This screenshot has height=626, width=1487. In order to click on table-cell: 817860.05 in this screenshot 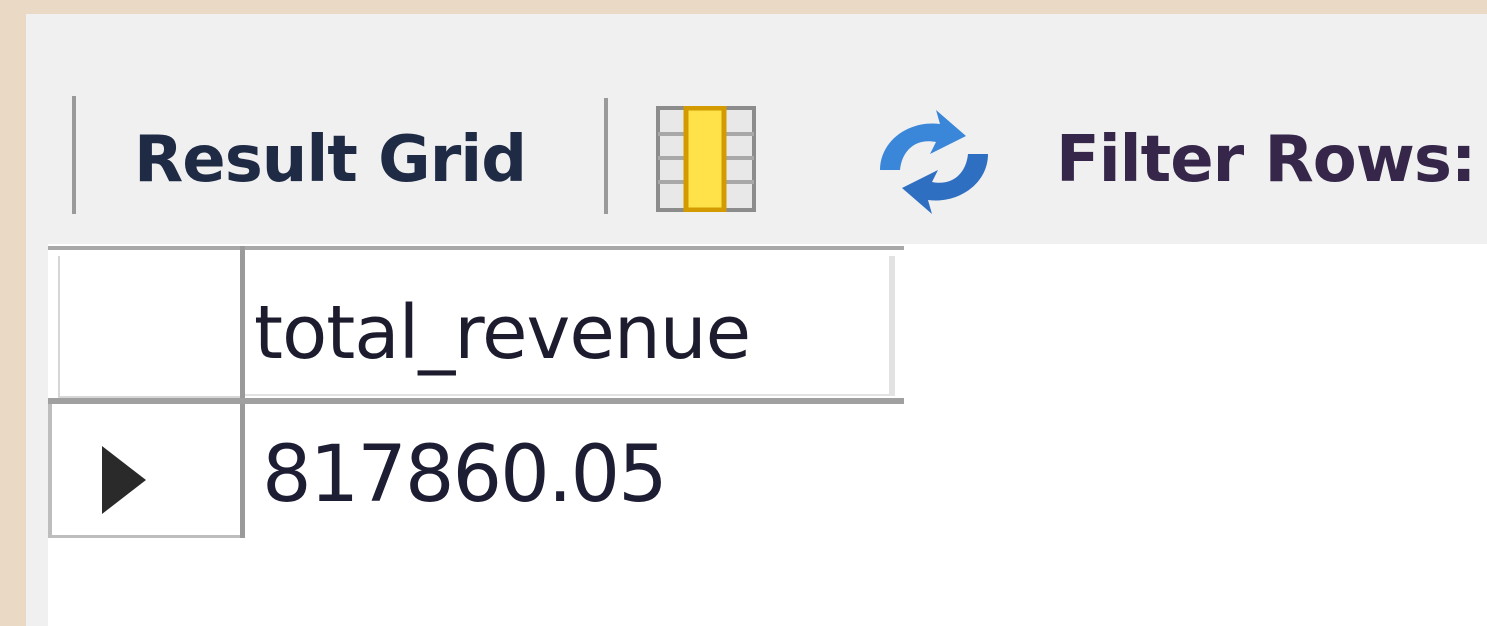, I will do `click(465, 475)`.